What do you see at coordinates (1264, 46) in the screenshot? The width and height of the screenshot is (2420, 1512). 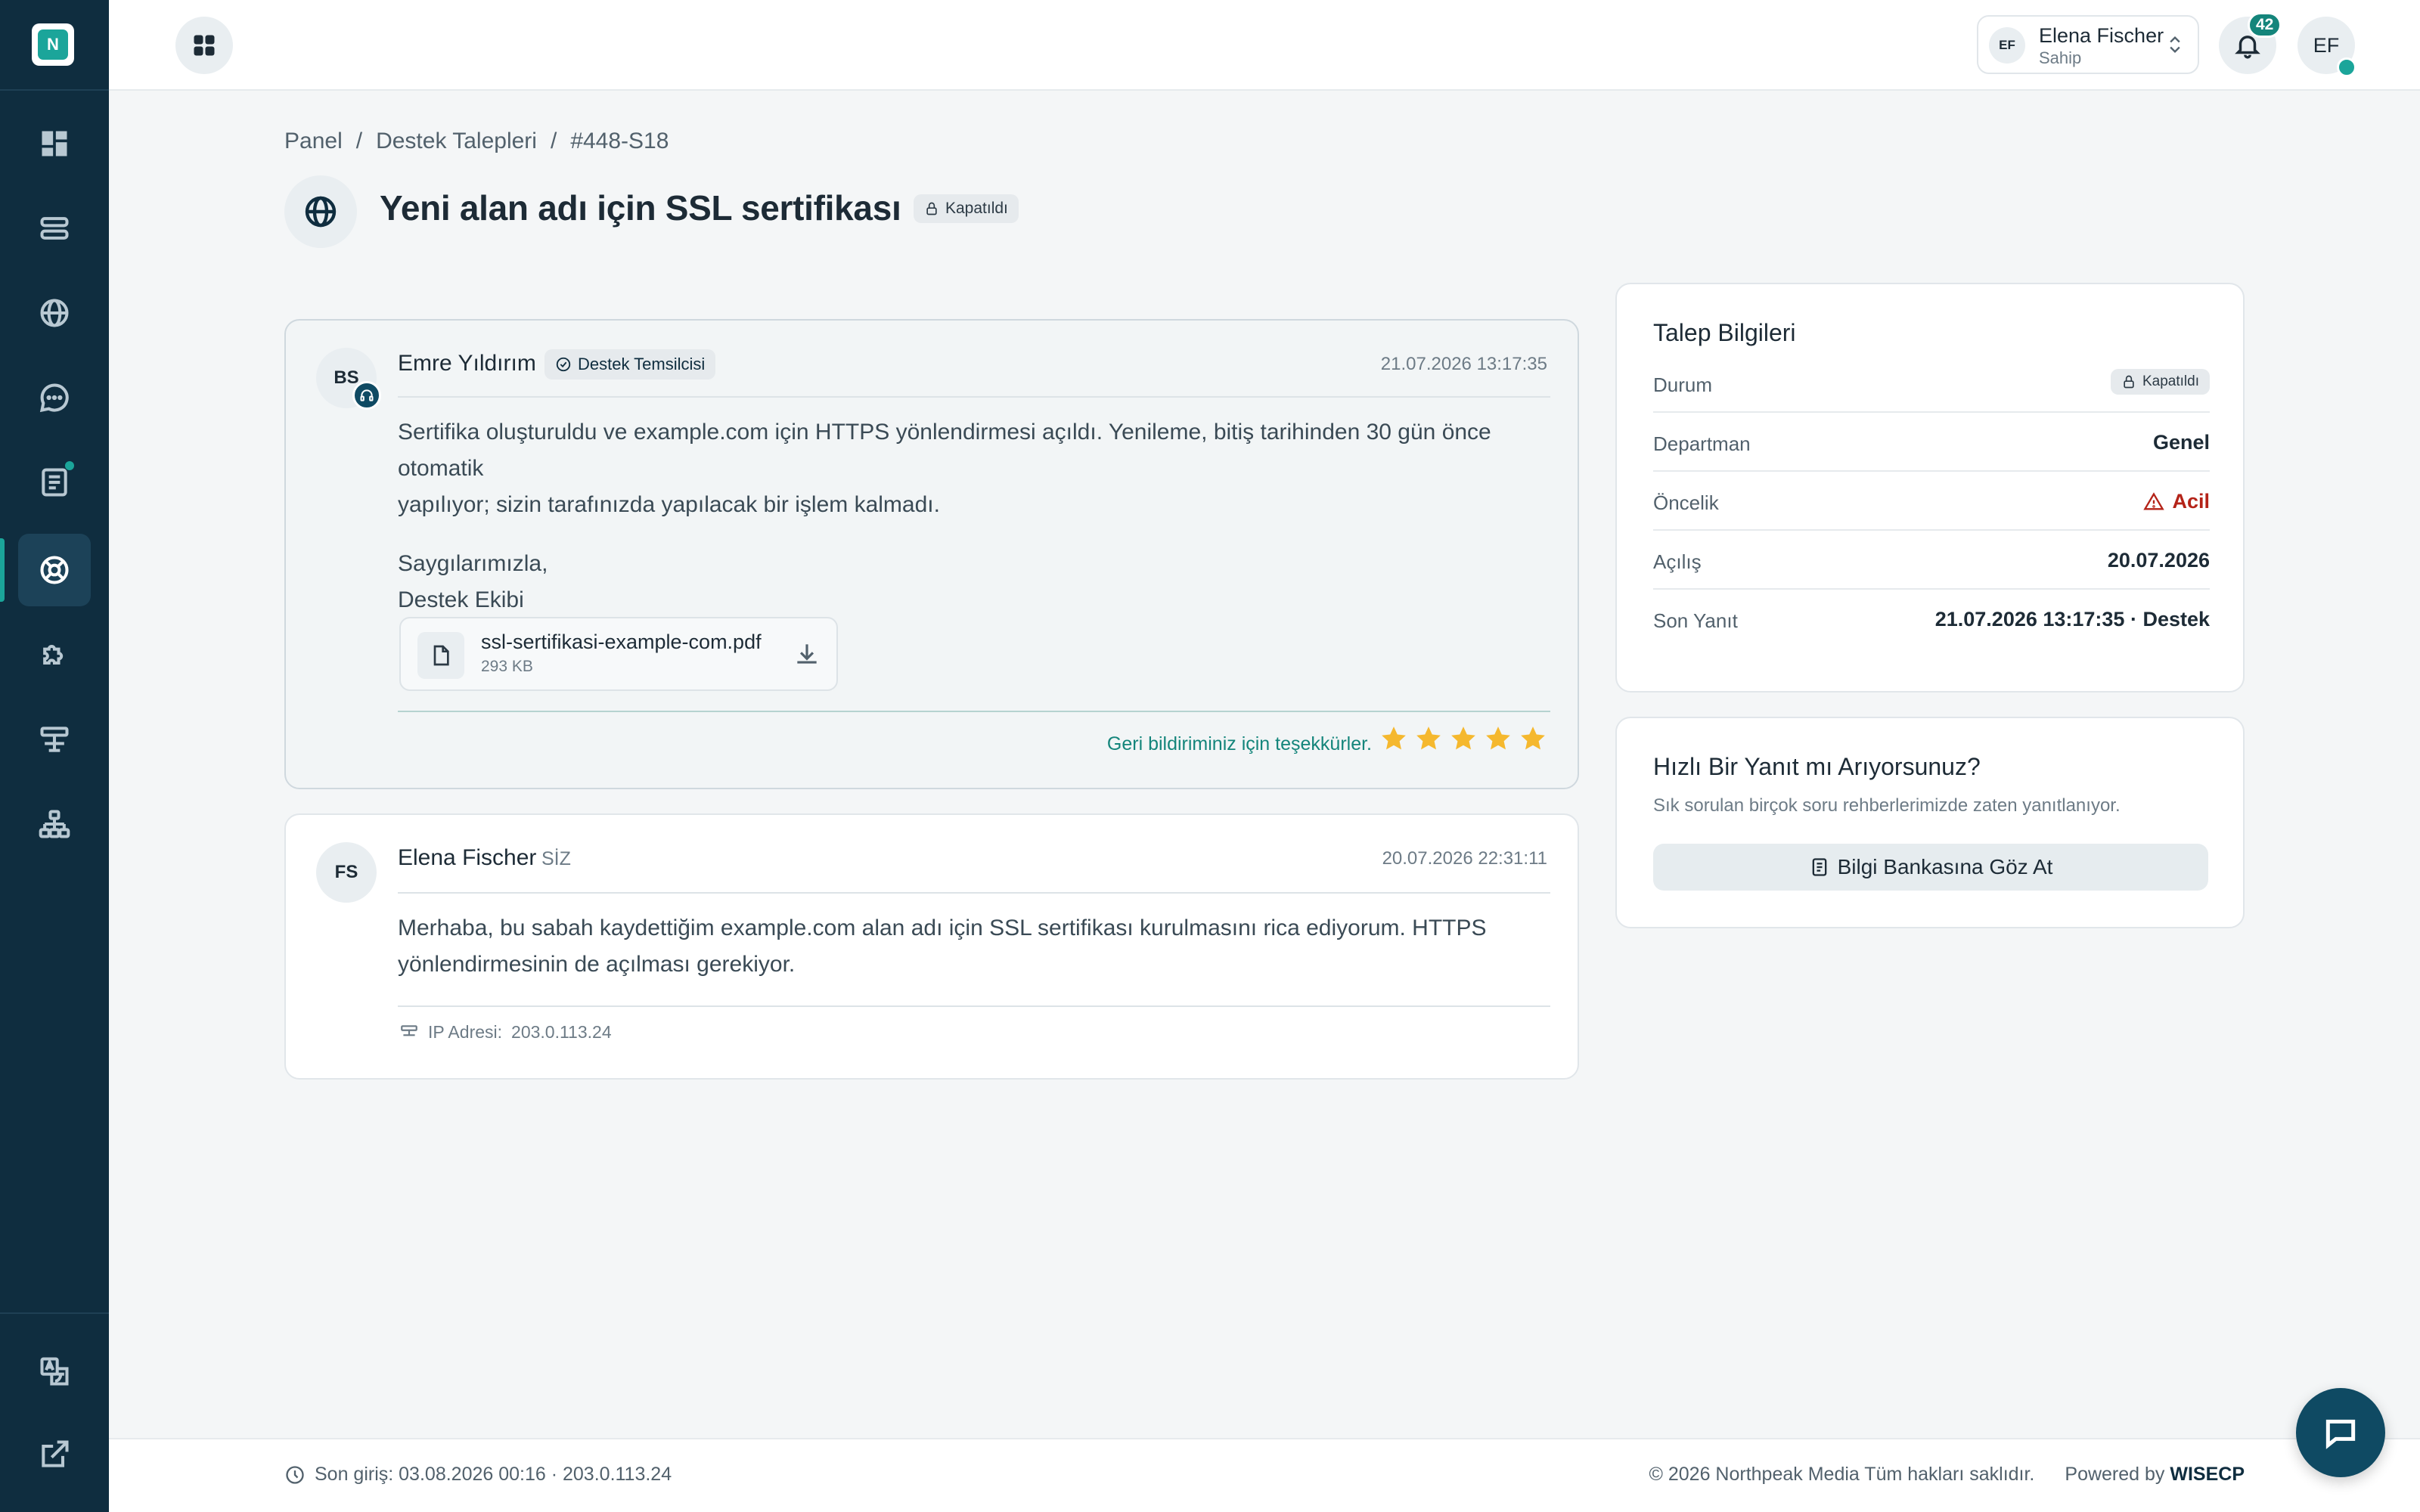 I see `topbar: EF Elena Fischer Sahip 42 EF` at bounding box center [1264, 46].